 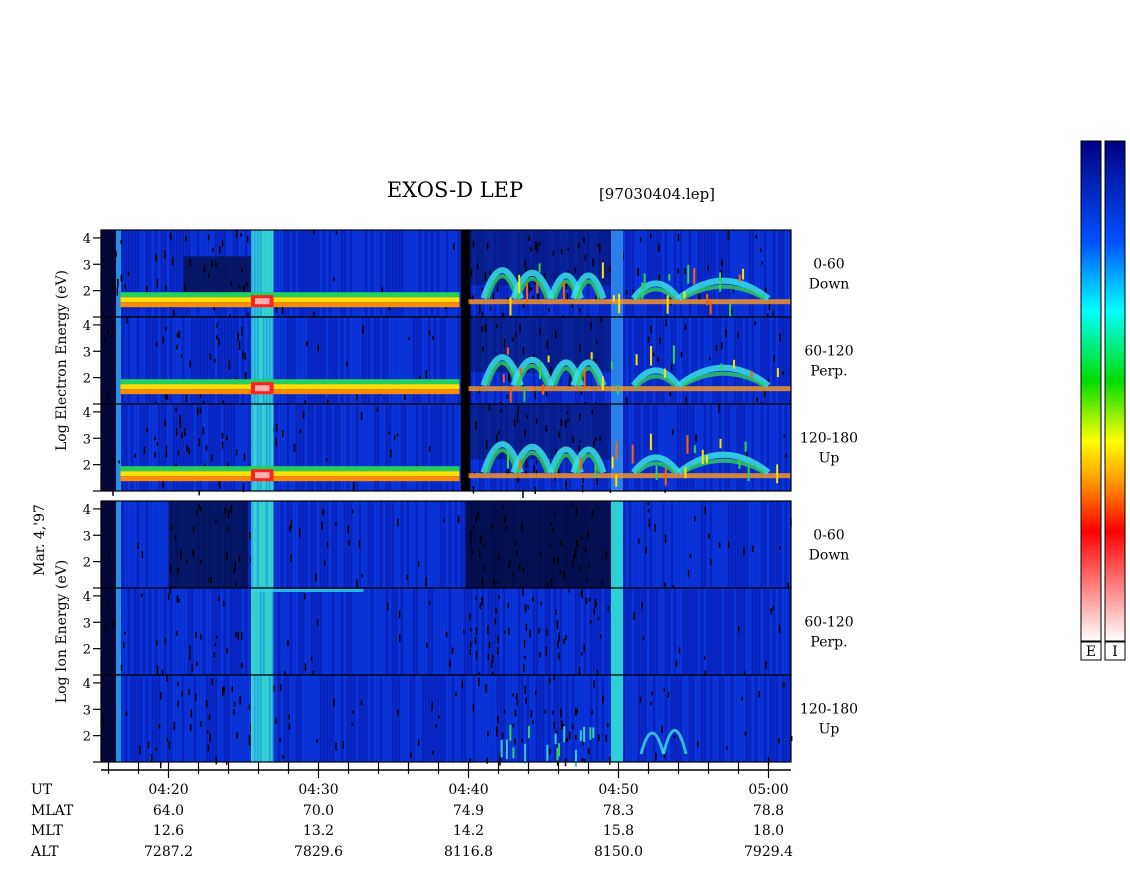 I want to click on dark-region, so click(x=108, y=544).